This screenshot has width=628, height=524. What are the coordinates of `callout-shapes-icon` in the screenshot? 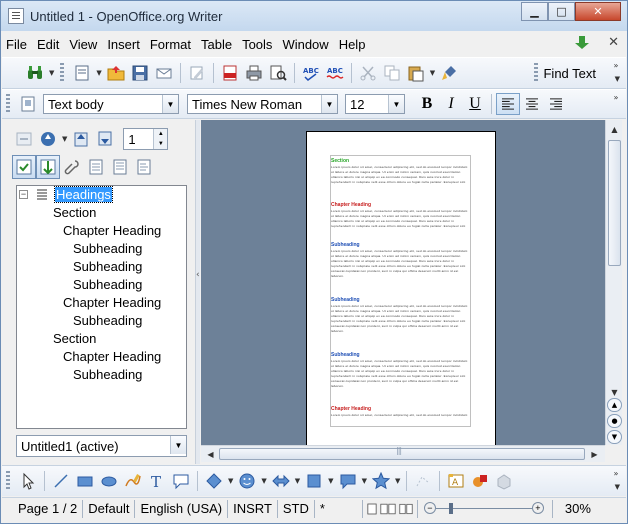 It's located at (348, 481).